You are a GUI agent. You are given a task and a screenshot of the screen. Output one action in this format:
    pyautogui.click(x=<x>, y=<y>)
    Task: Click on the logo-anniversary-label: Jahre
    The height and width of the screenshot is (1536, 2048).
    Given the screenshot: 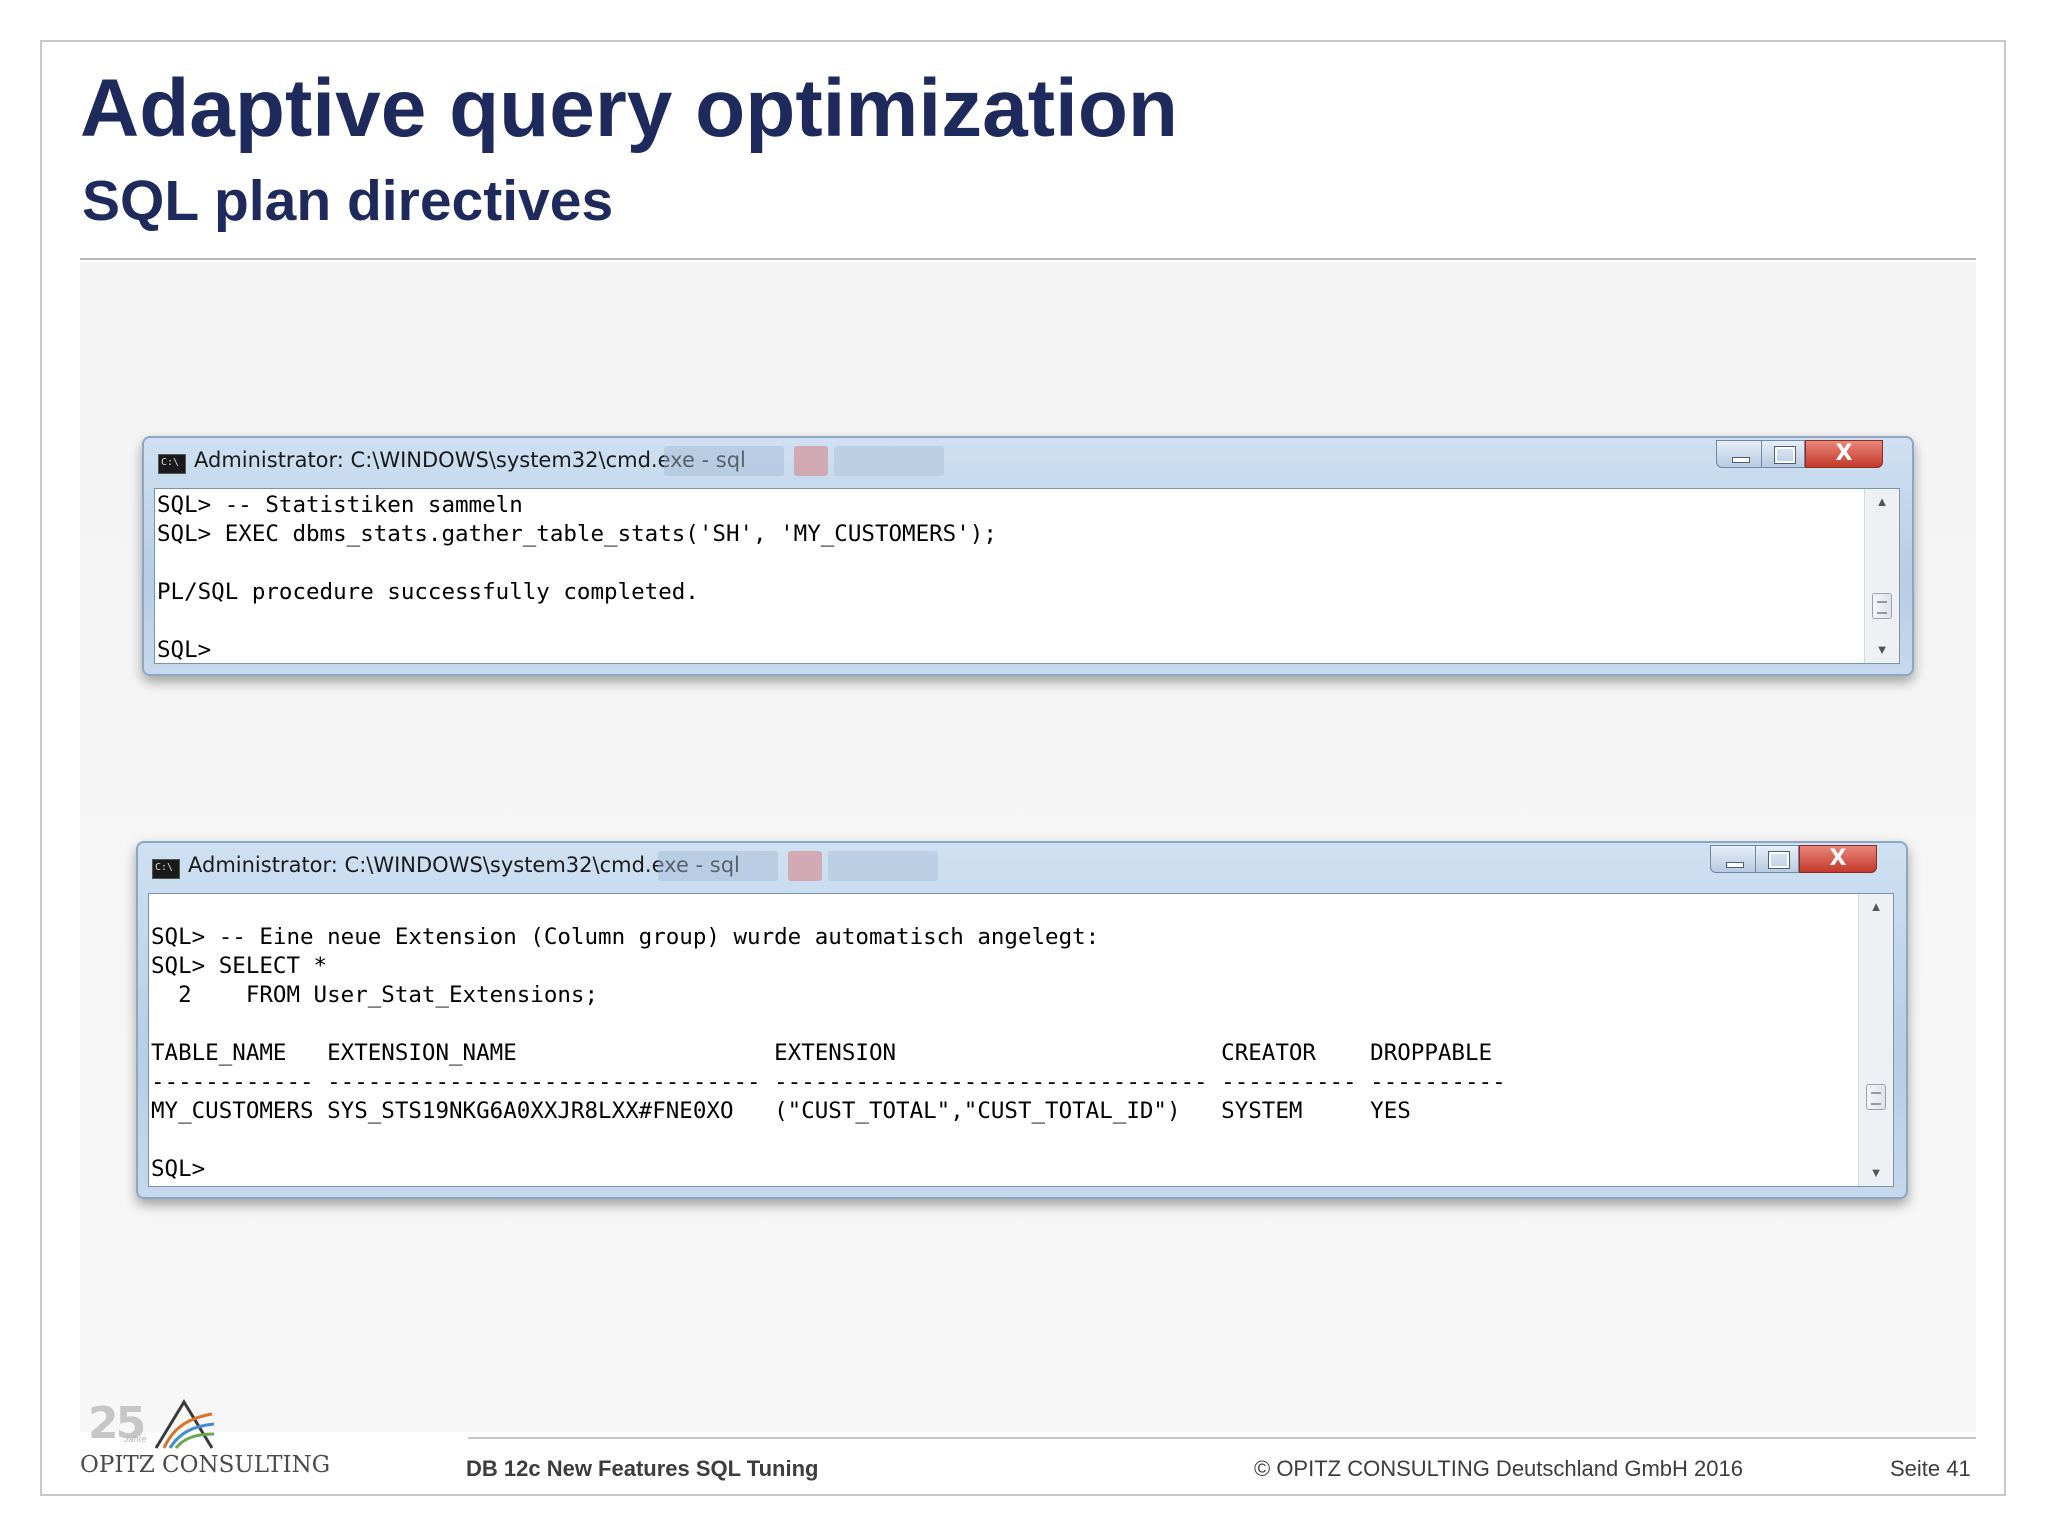 What is the action you would take?
    pyautogui.click(x=135, y=1439)
    